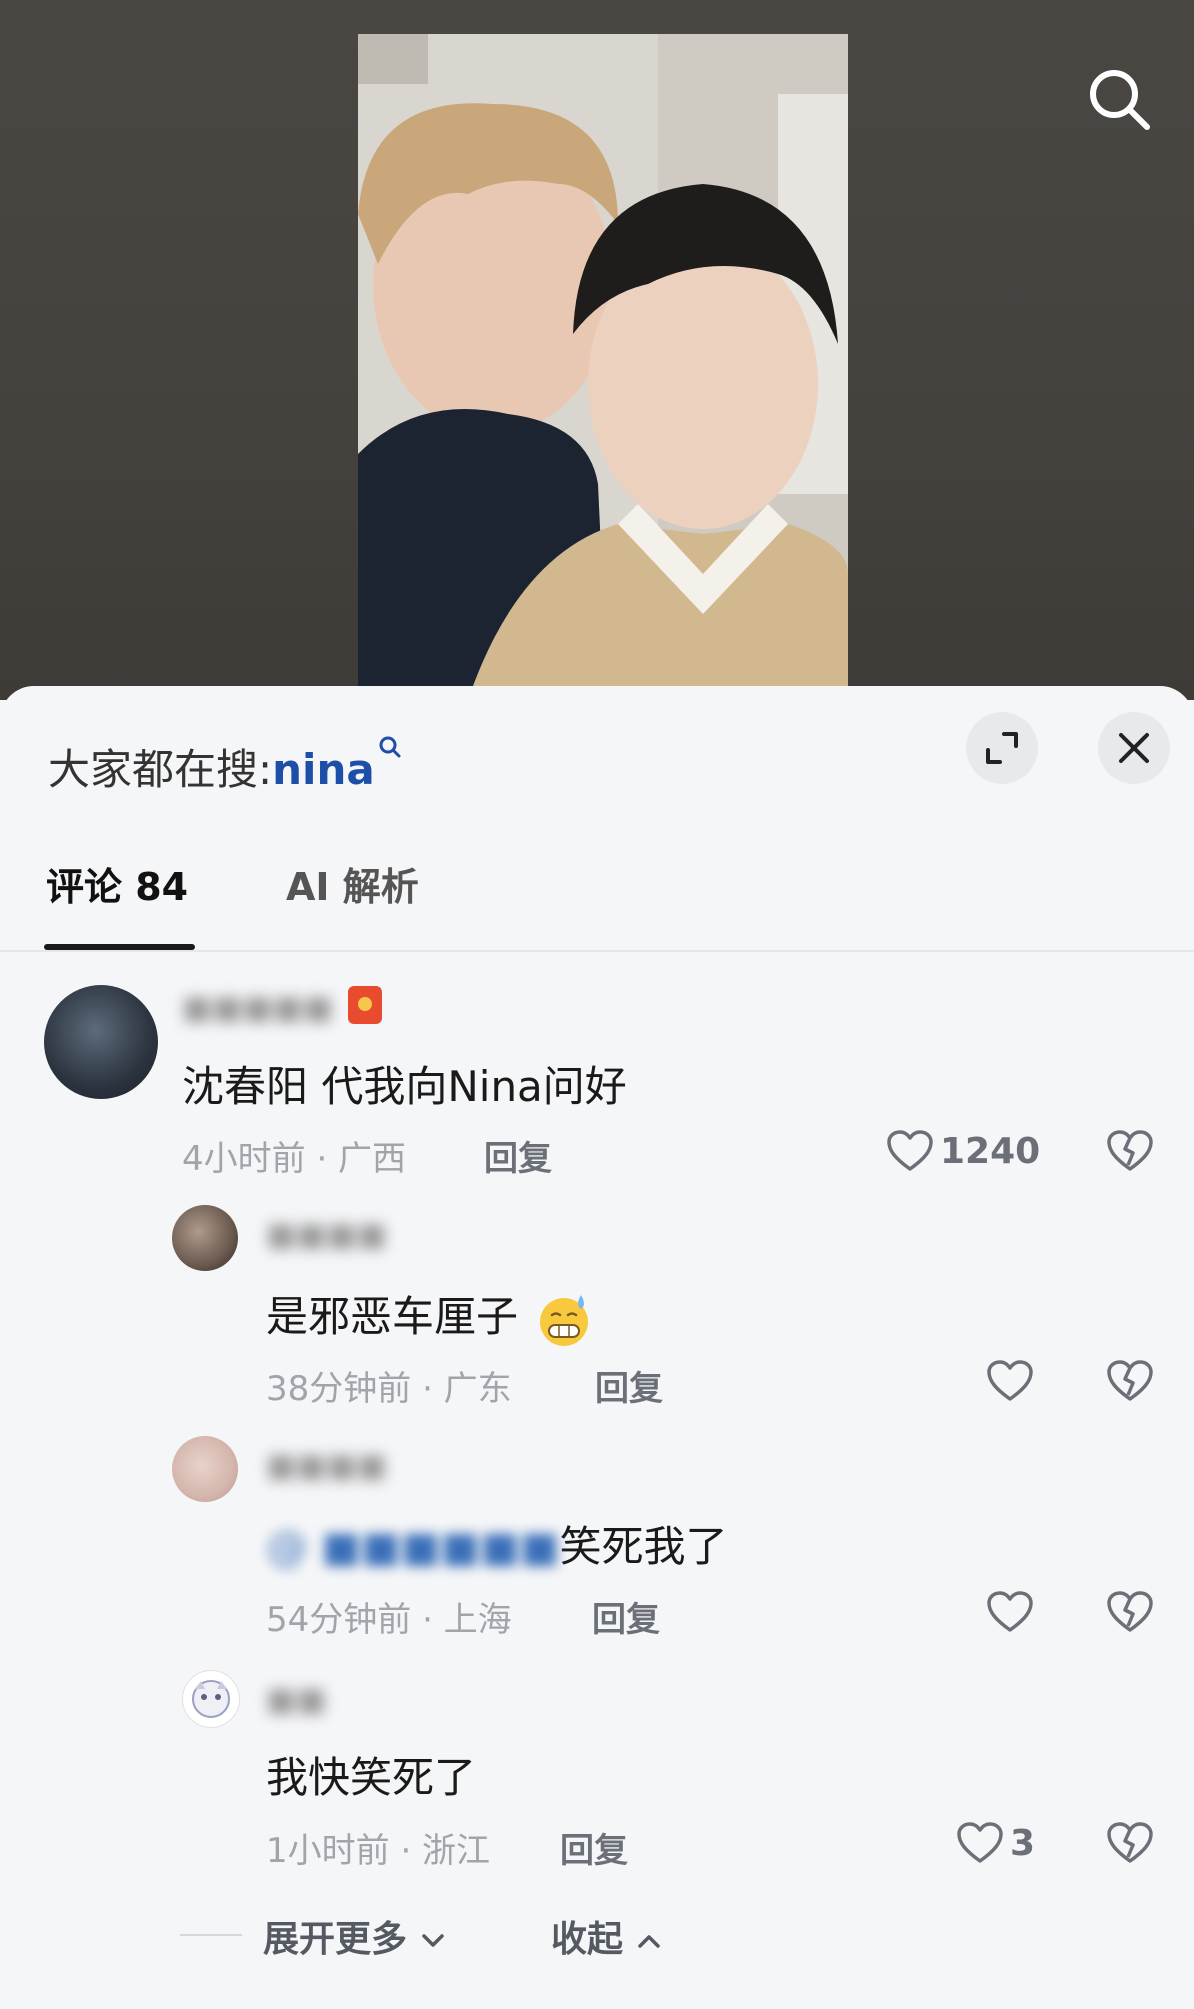  I want to click on comment-meta: 4小时前 · 广西, so click(294, 1159).